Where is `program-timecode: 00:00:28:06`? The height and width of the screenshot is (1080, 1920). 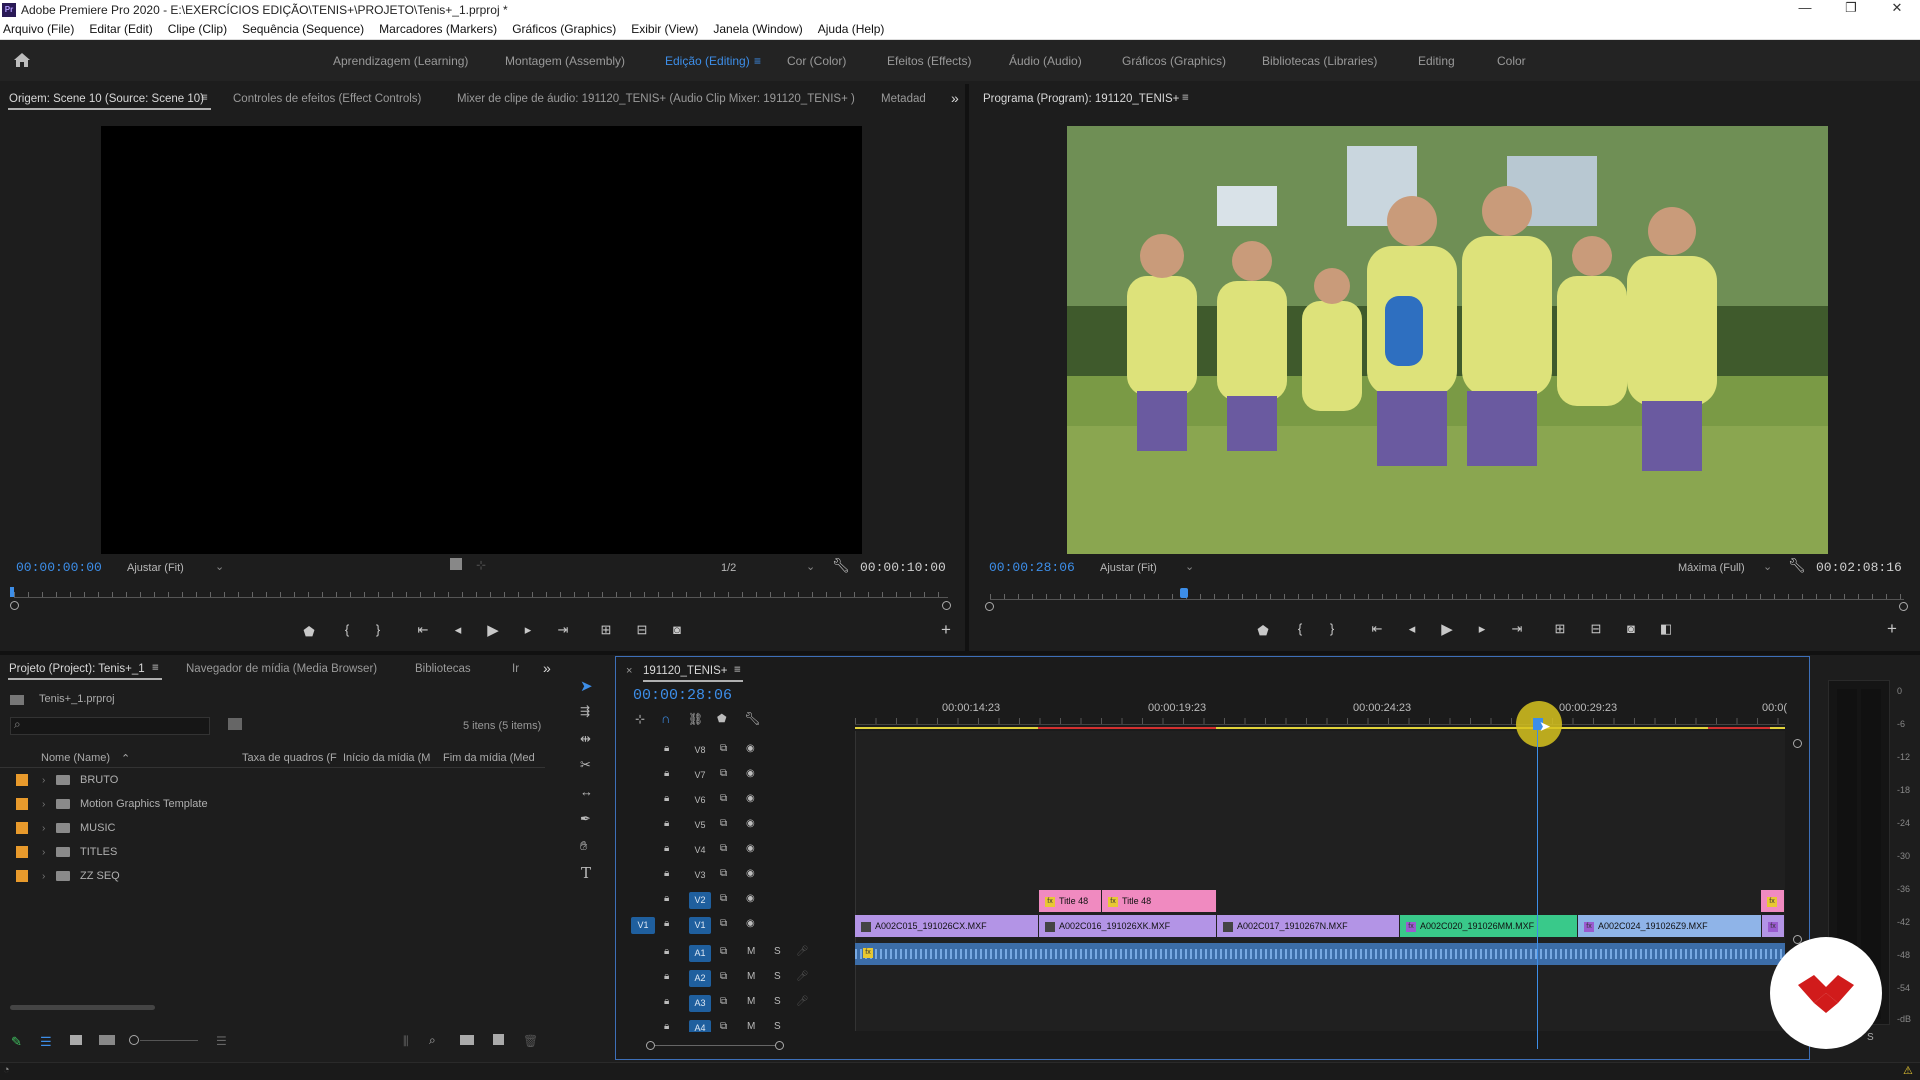 program-timecode: 00:00:28:06 is located at coordinates (1032, 567).